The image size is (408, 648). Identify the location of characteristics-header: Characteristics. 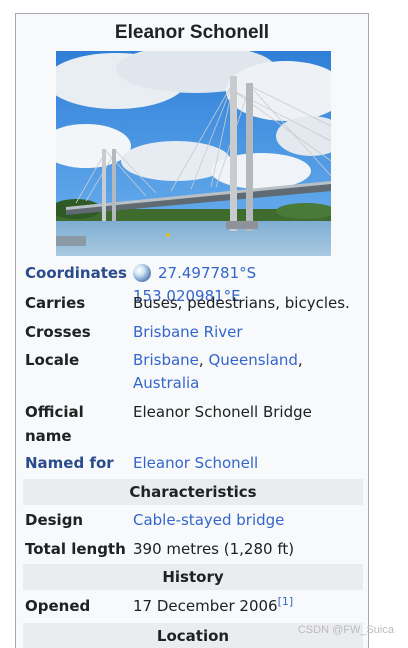
(193, 492).